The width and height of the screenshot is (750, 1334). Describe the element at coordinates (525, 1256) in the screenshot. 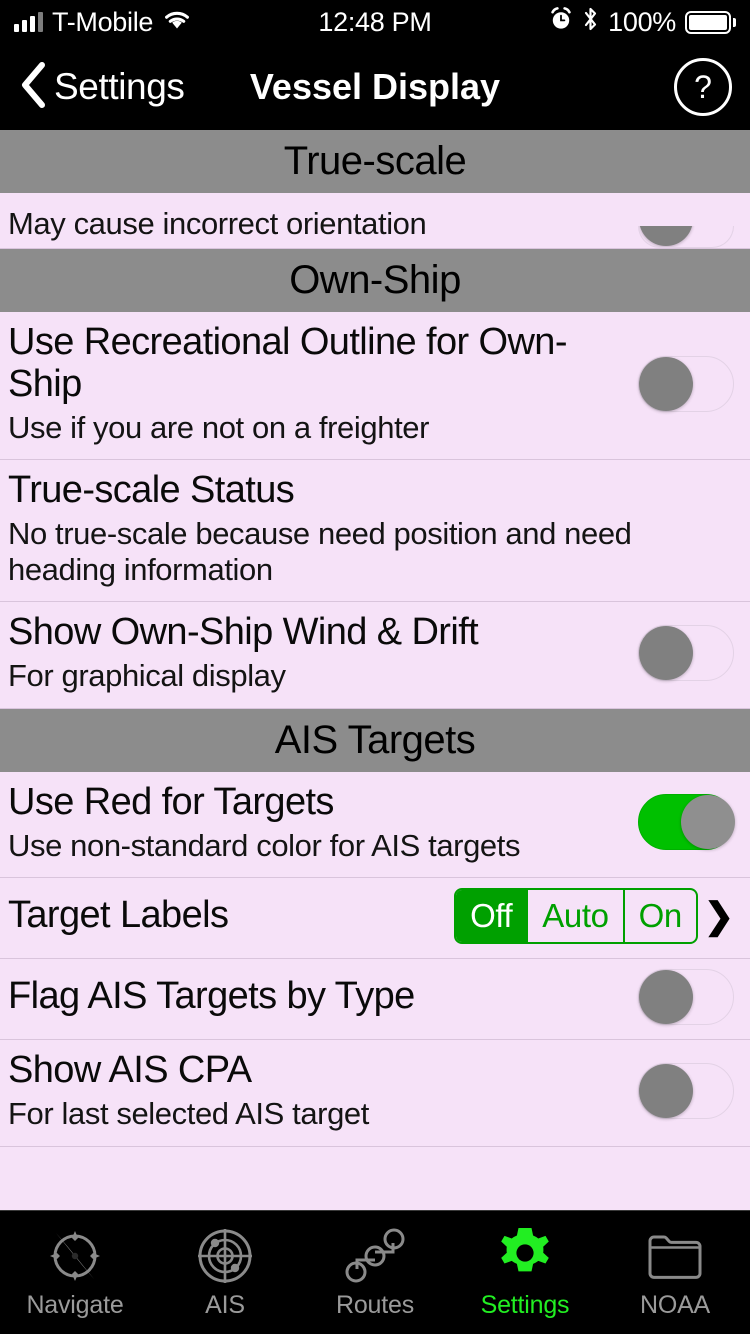

I see `gear-icon` at that location.